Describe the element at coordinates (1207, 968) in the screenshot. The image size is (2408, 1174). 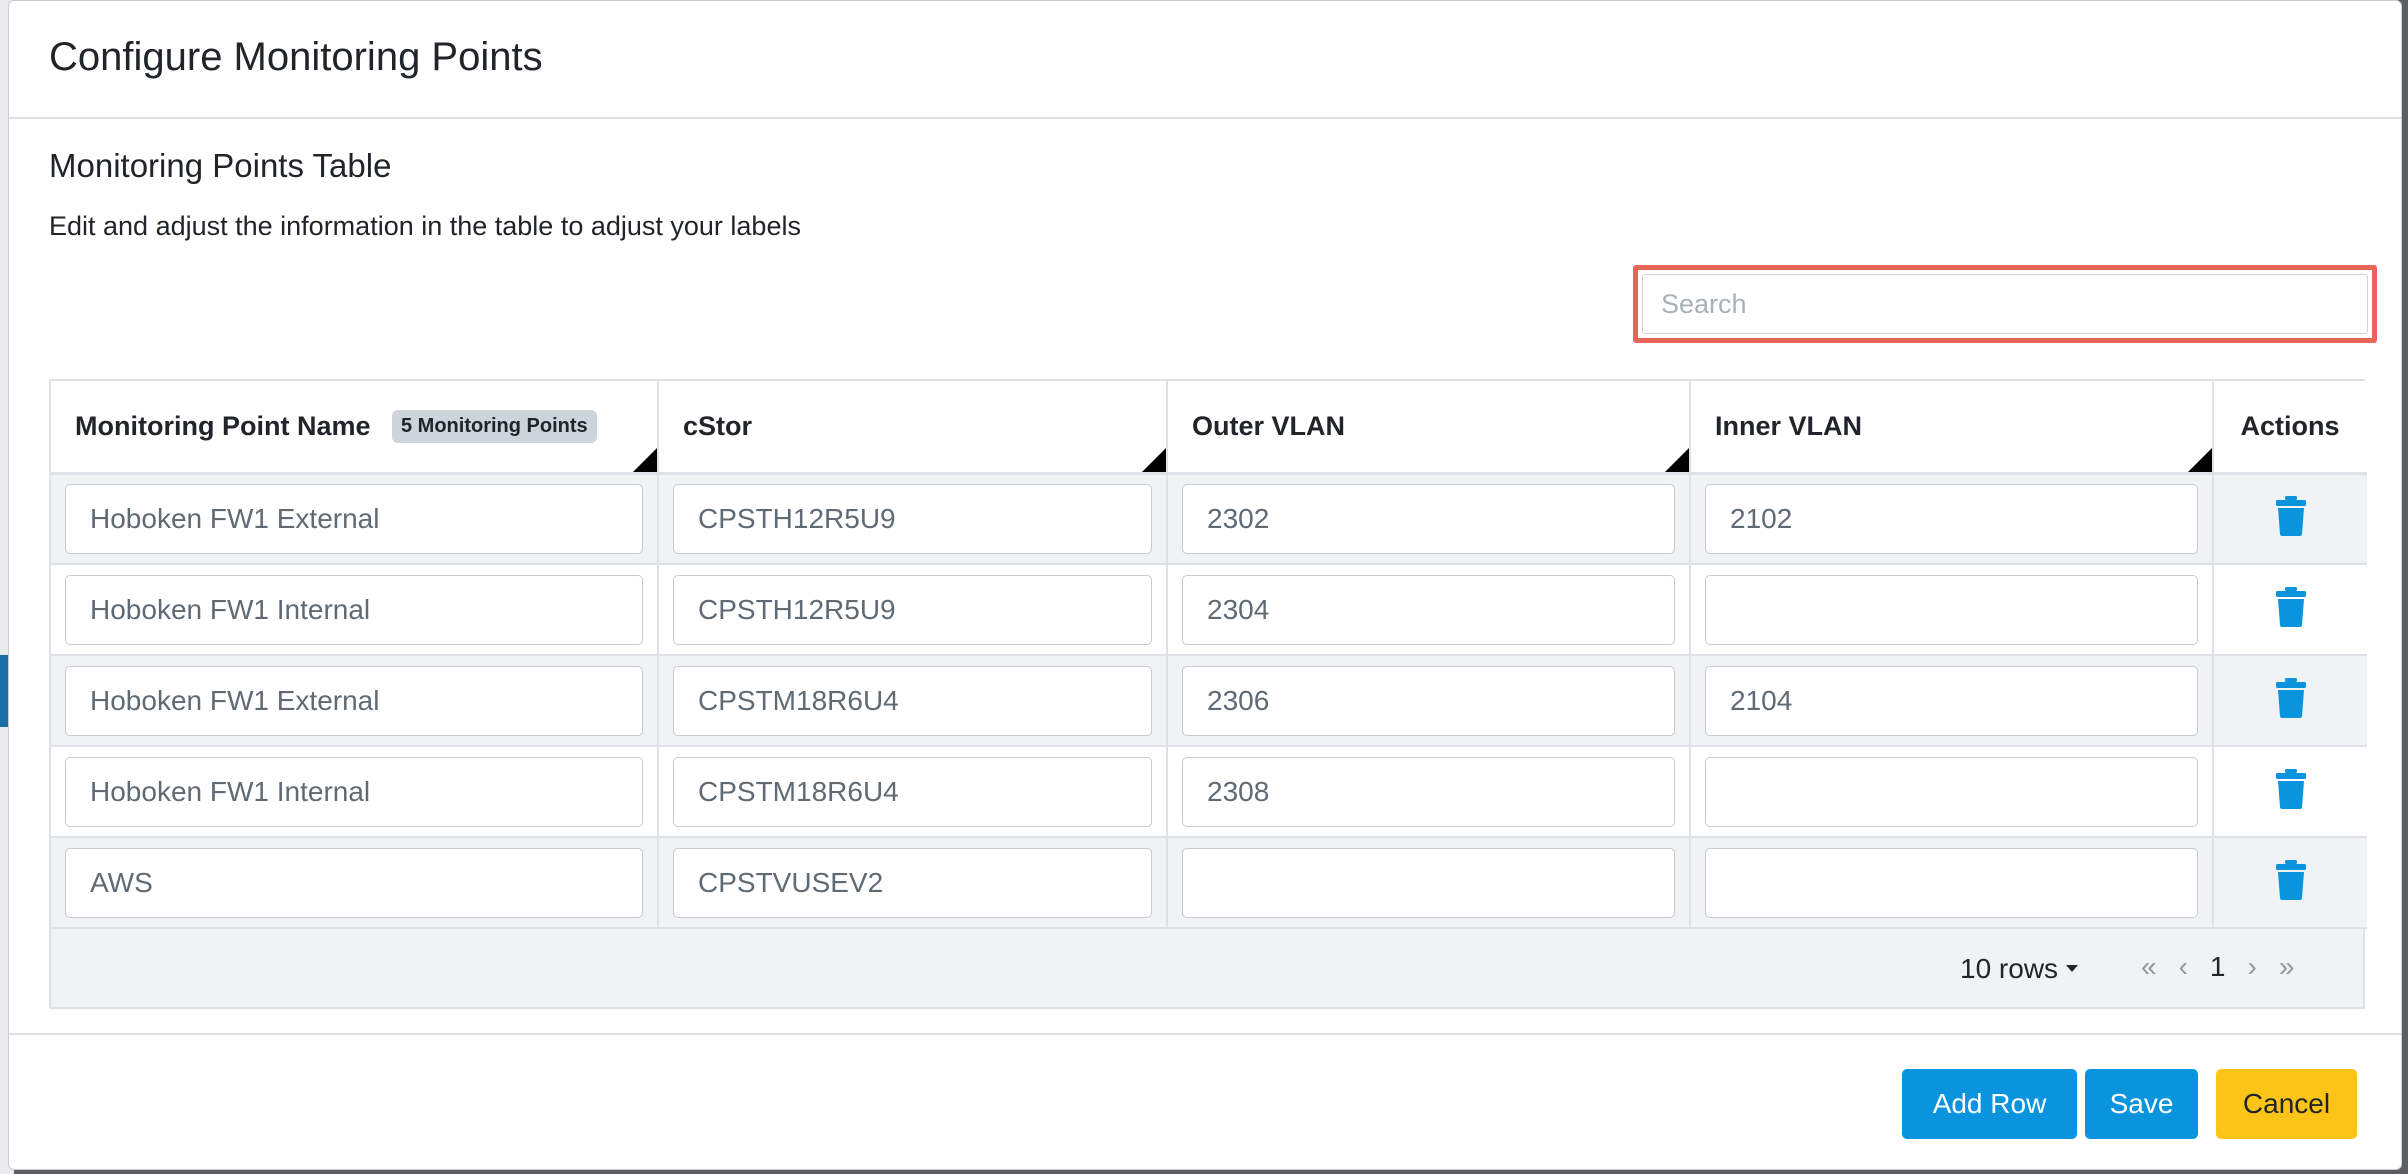
I see `table-footer: 10 rows « ‹ 1 › »` at that location.